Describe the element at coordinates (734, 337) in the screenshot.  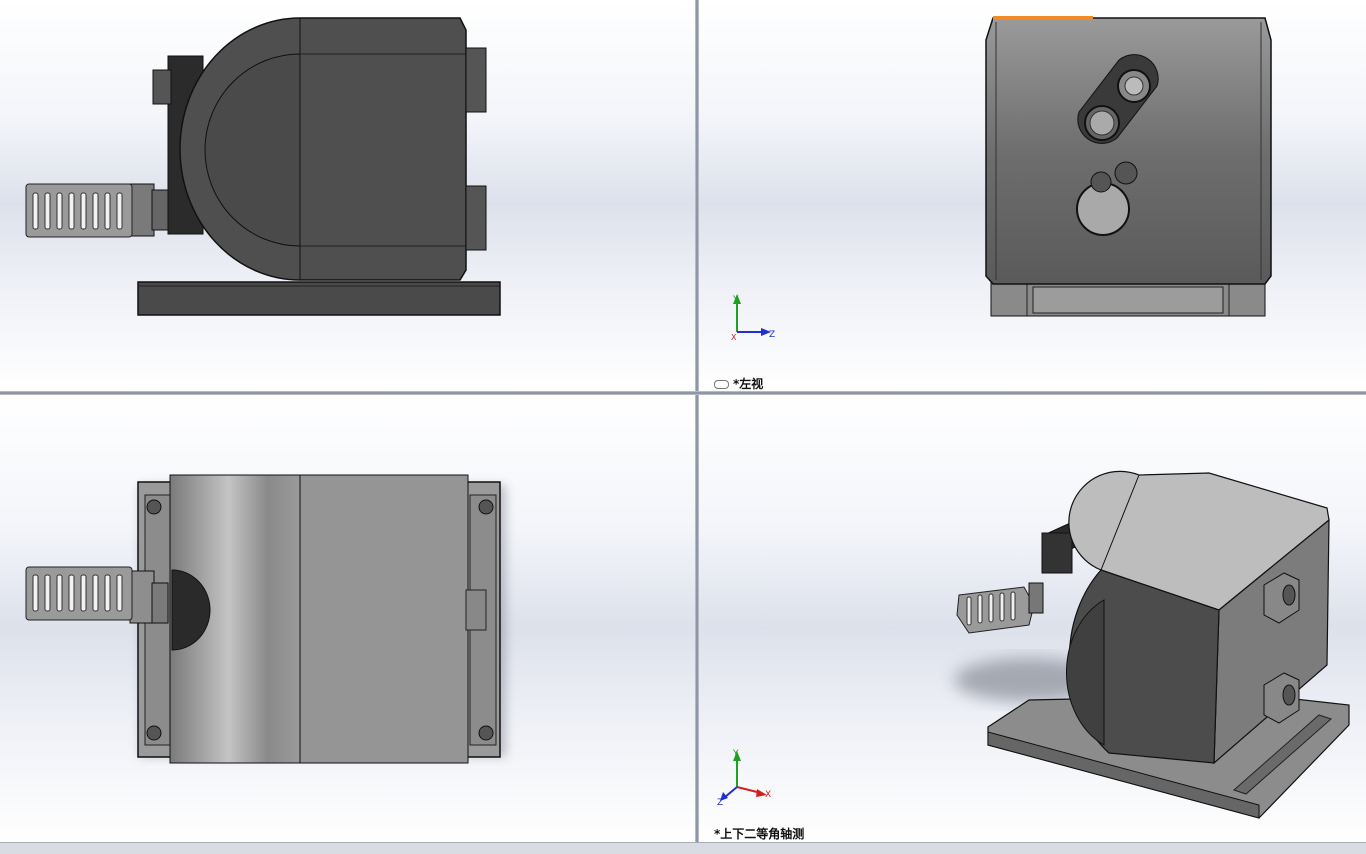
I see `triad-x-label: X` at that location.